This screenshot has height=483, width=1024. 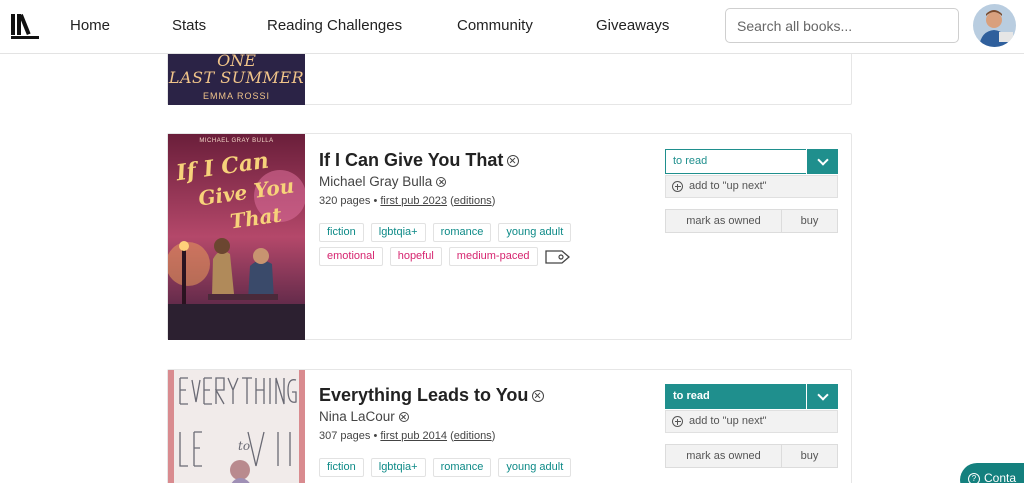 I want to click on help-icon: ?, so click(x=974, y=477).